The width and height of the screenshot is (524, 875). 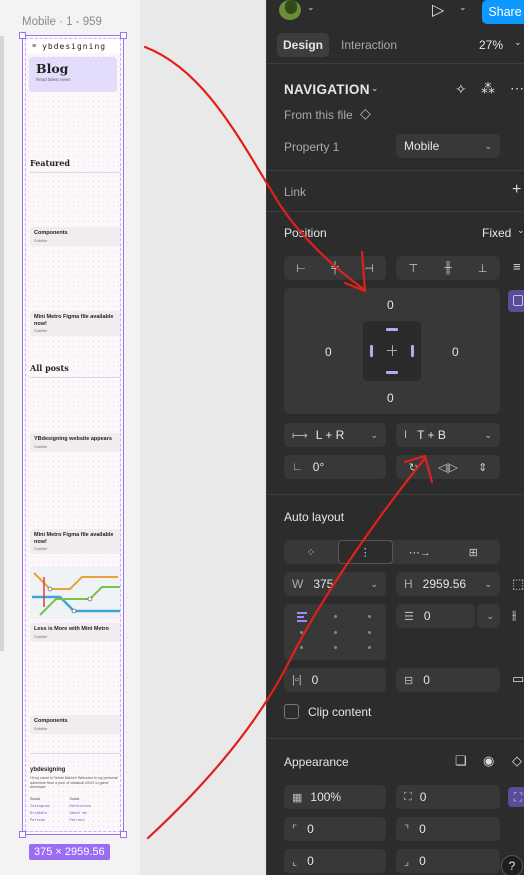 I want to click on alignment-grid, so click(x=335, y=632).